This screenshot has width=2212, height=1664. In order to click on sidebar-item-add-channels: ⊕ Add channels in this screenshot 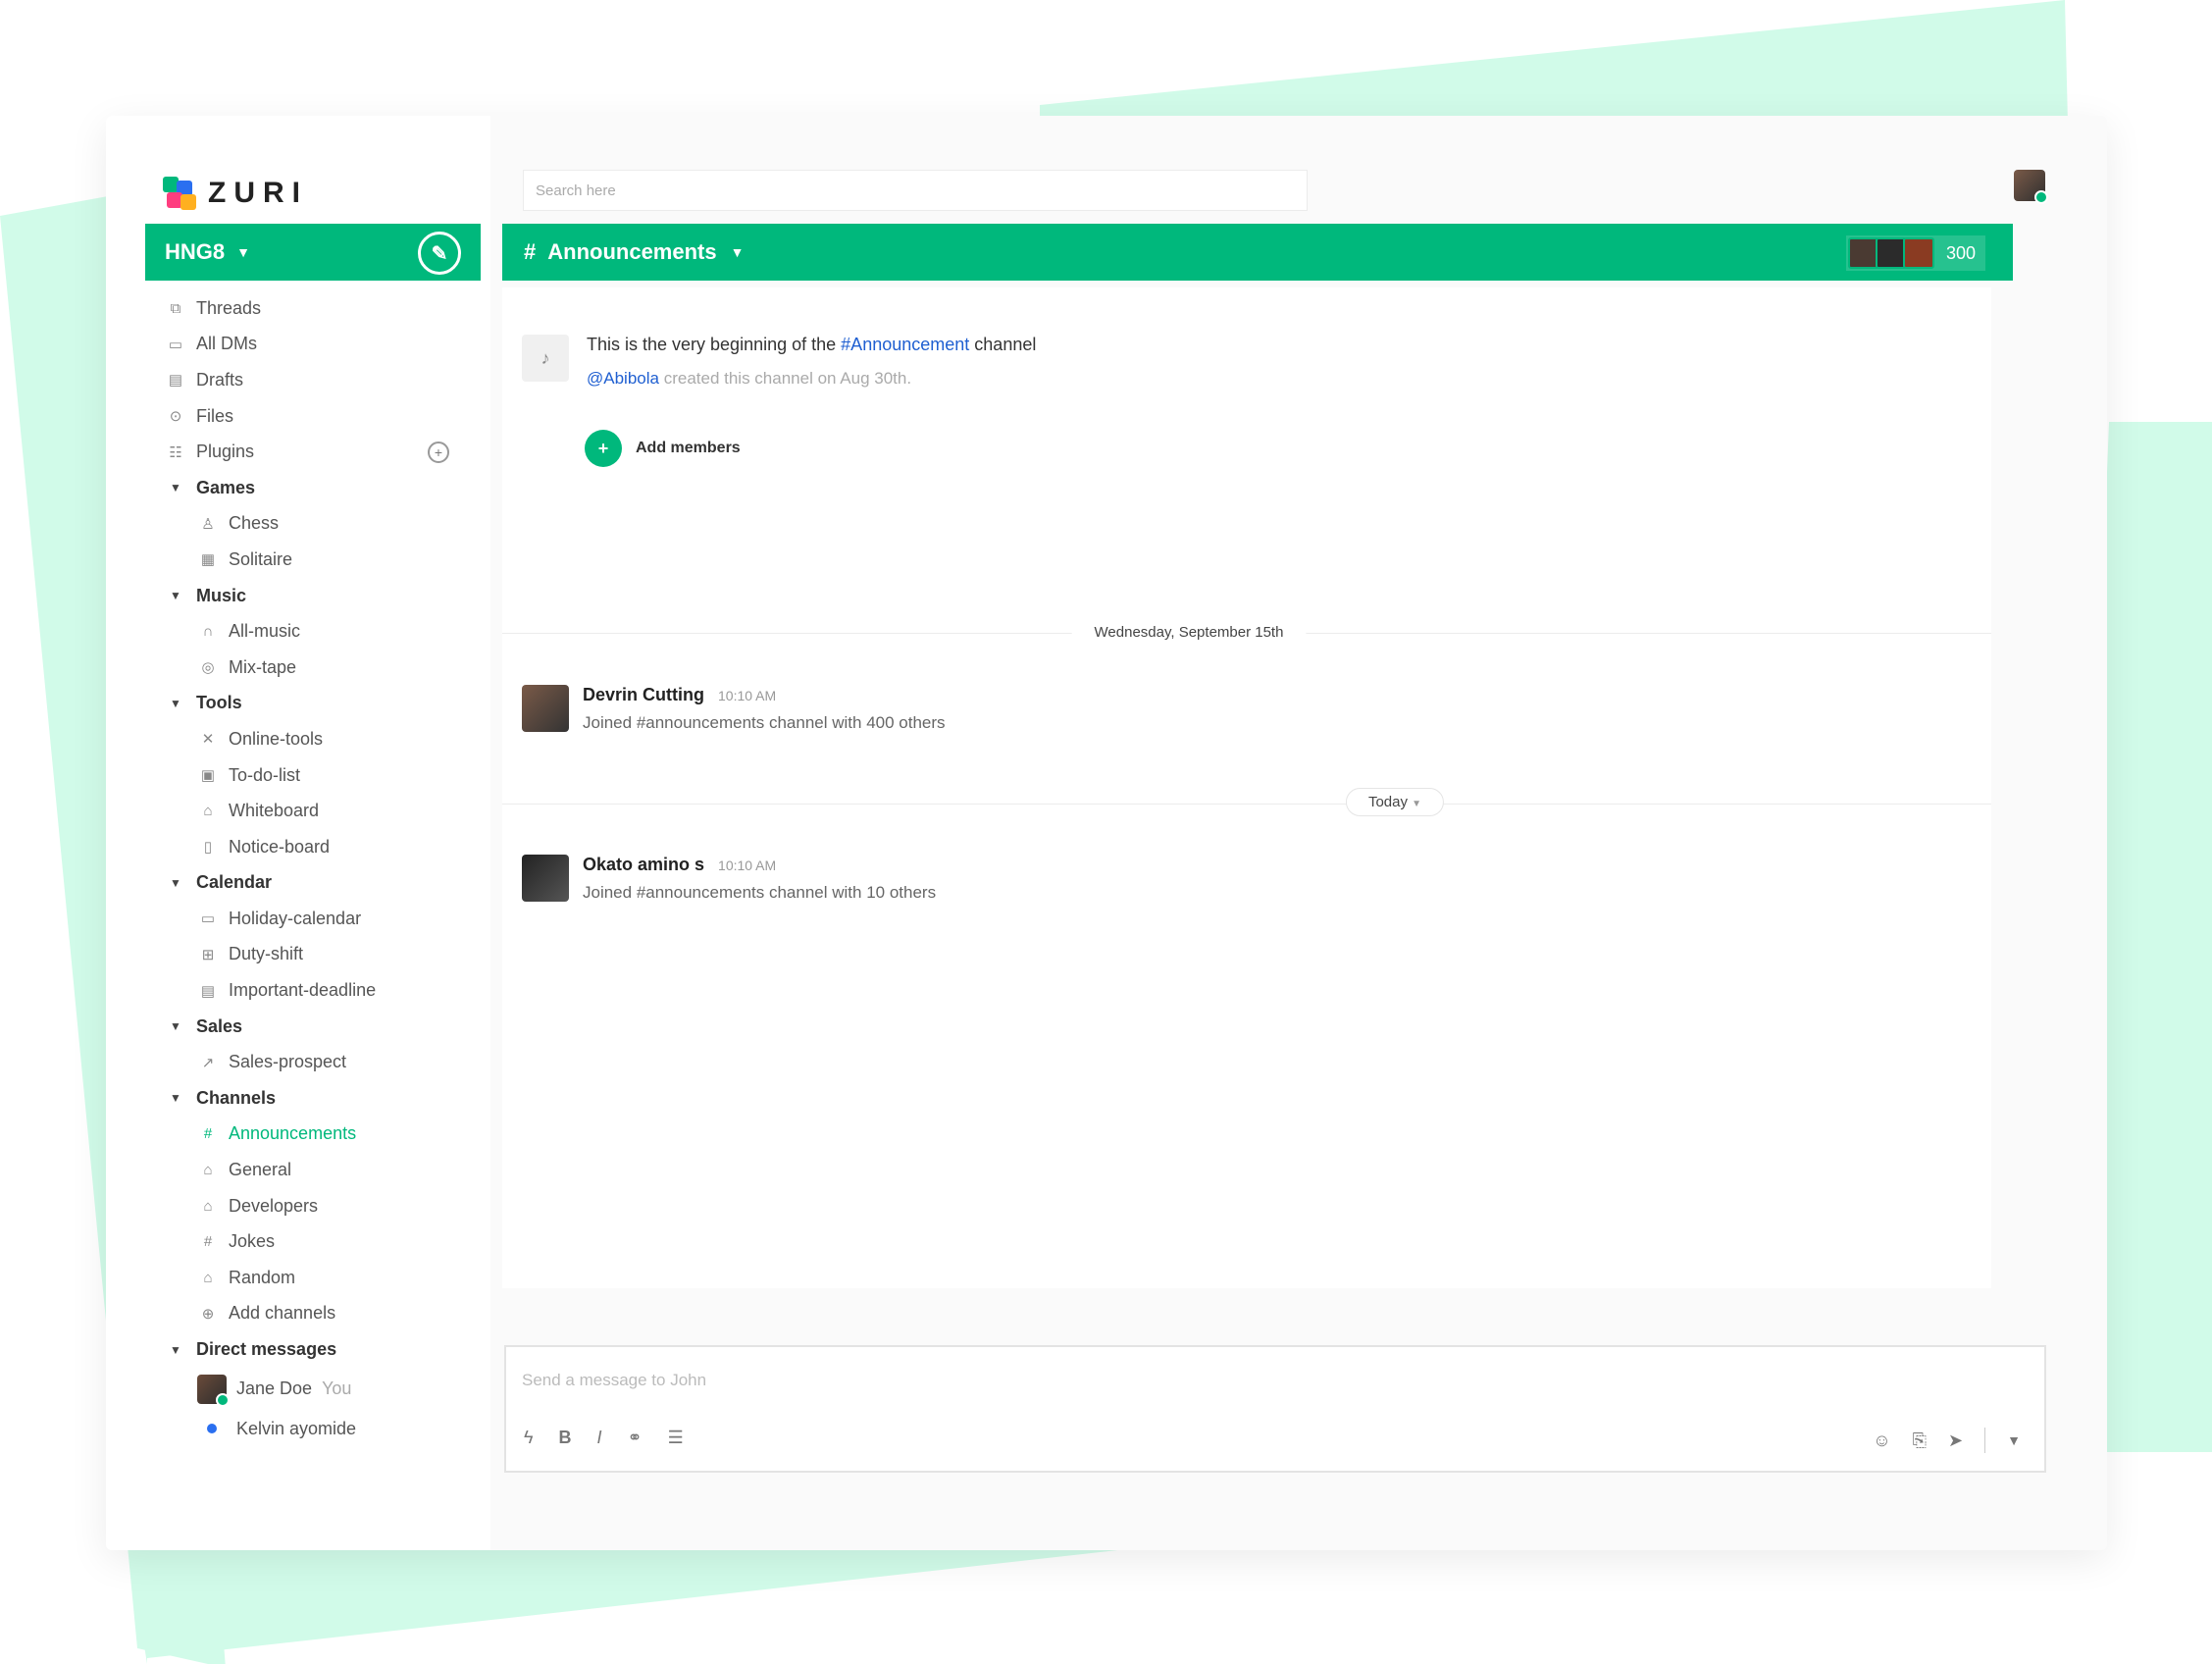, I will do `click(322, 1314)`.